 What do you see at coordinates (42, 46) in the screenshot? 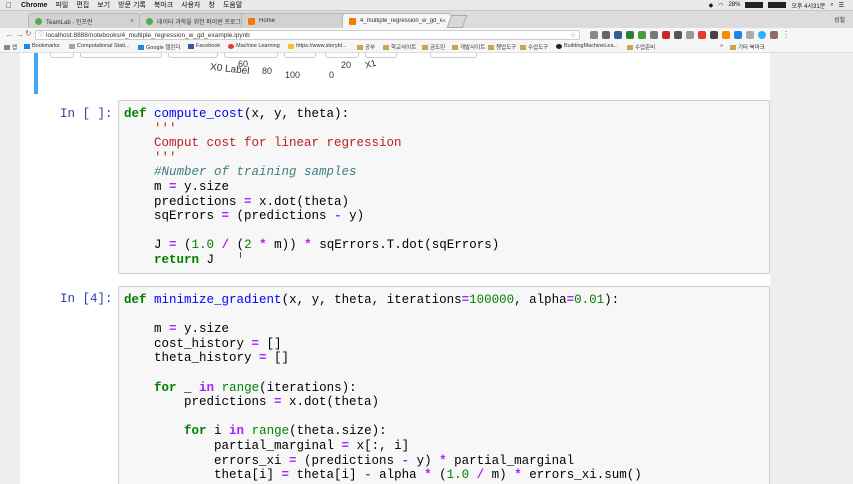
I see `bookmark-item: Bookmarks` at bounding box center [42, 46].